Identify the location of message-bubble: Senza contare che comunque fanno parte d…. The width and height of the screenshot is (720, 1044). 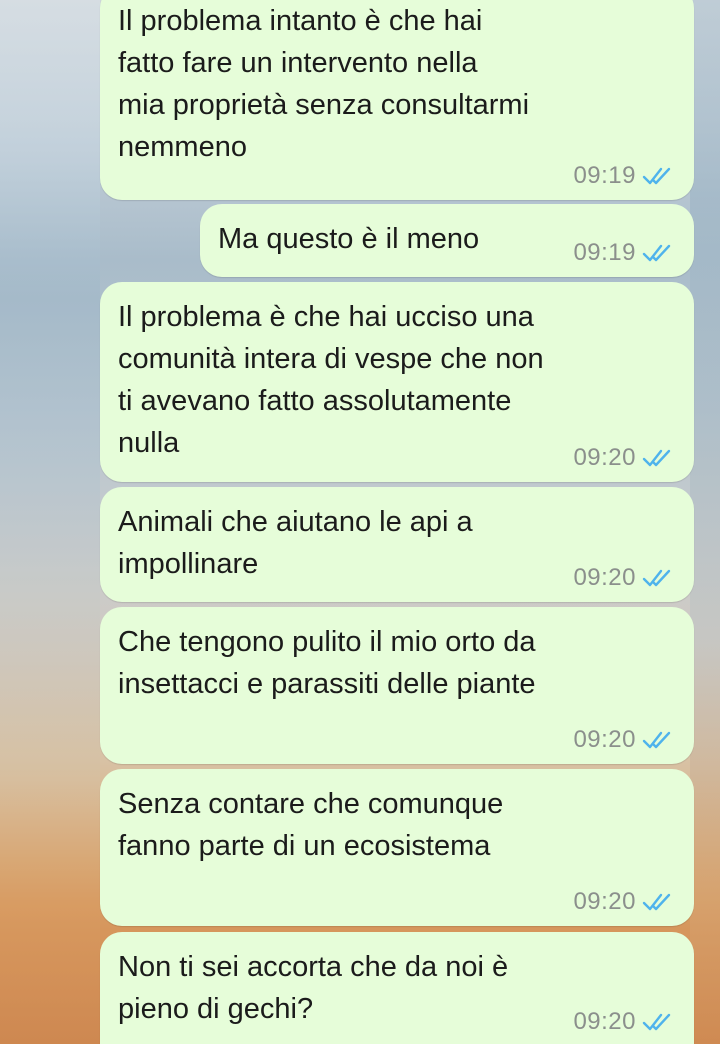
(397, 847).